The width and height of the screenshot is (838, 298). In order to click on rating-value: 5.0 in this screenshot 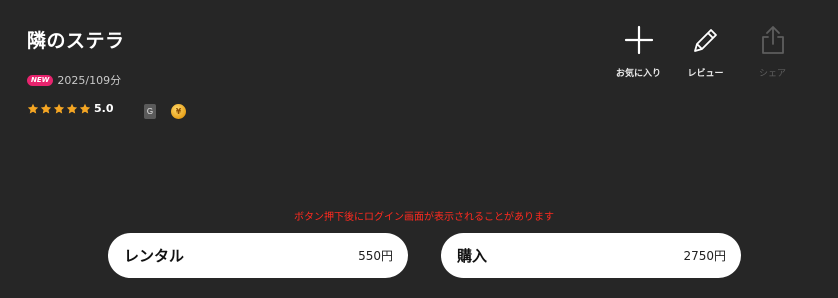, I will do `click(104, 108)`.